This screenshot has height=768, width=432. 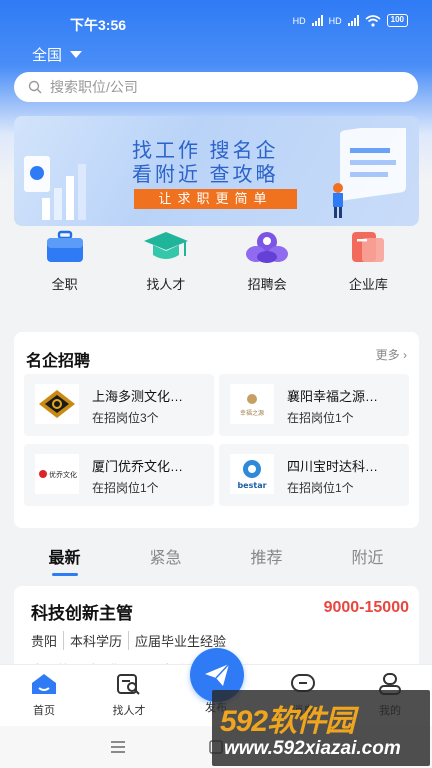 What do you see at coordinates (118, 747) in the screenshot?
I see `menu-icon` at bounding box center [118, 747].